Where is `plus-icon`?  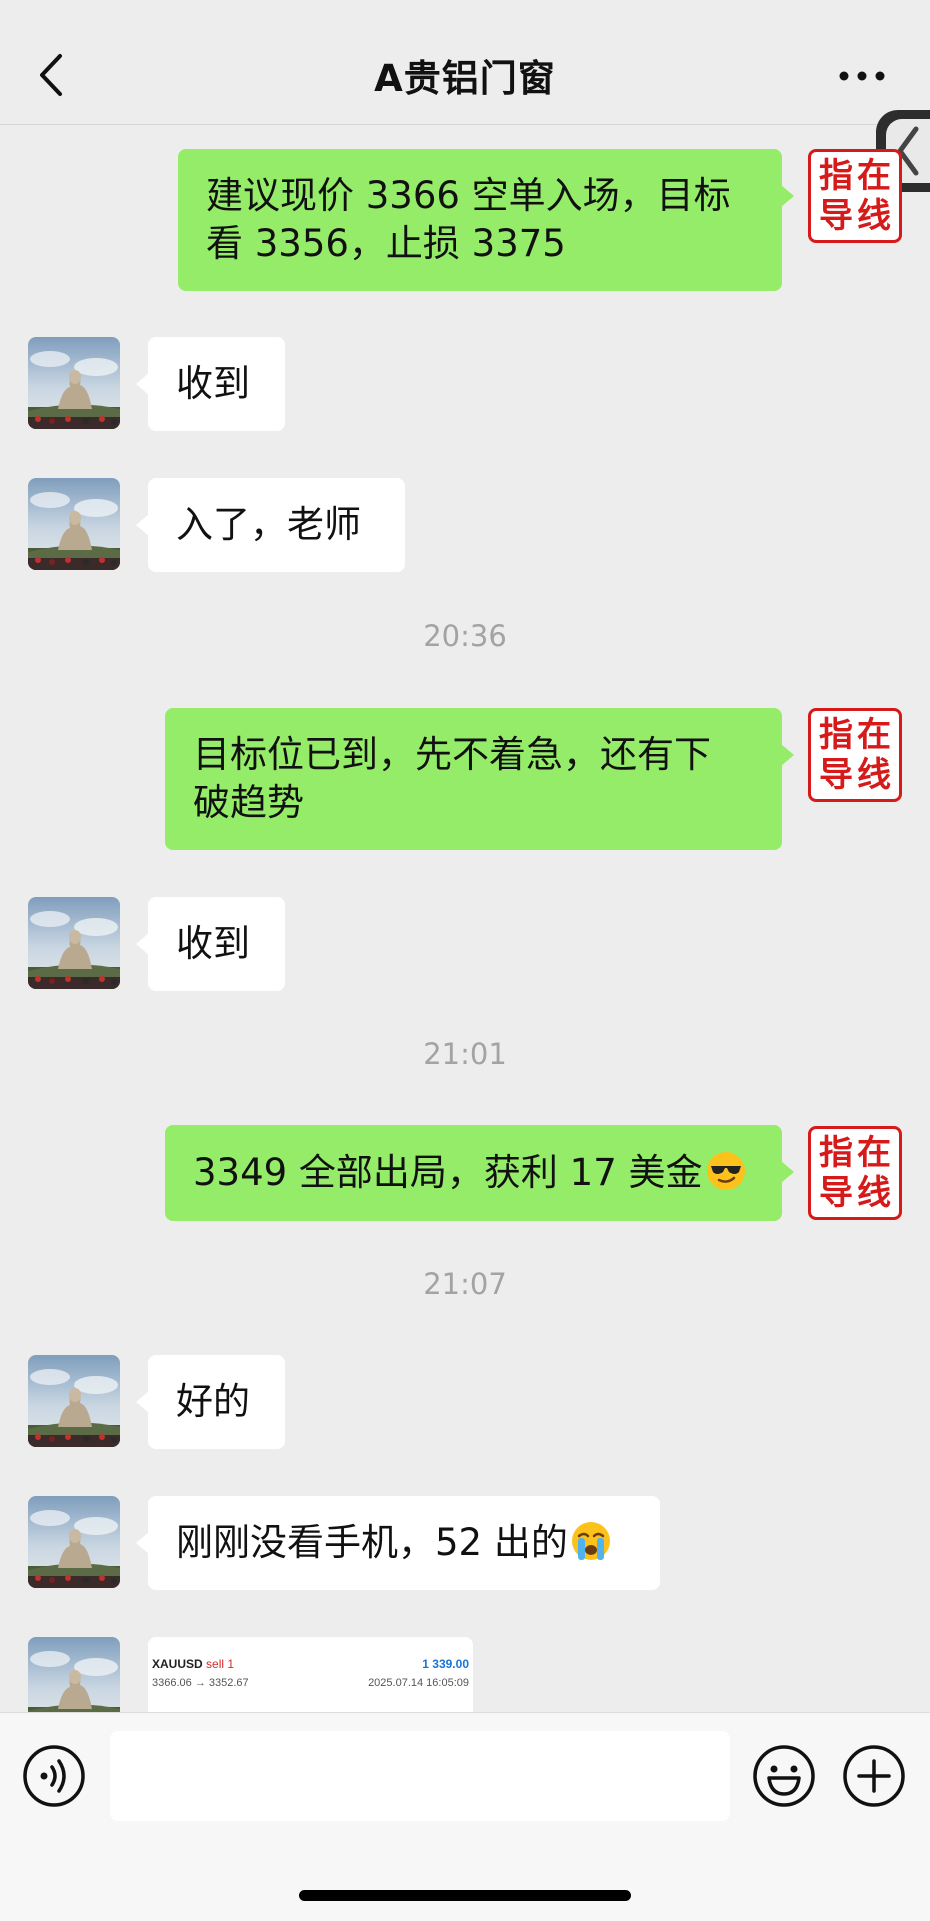 plus-icon is located at coordinates (874, 1776).